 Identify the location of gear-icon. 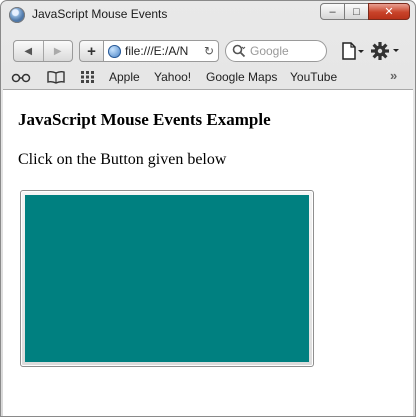
(385, 51).